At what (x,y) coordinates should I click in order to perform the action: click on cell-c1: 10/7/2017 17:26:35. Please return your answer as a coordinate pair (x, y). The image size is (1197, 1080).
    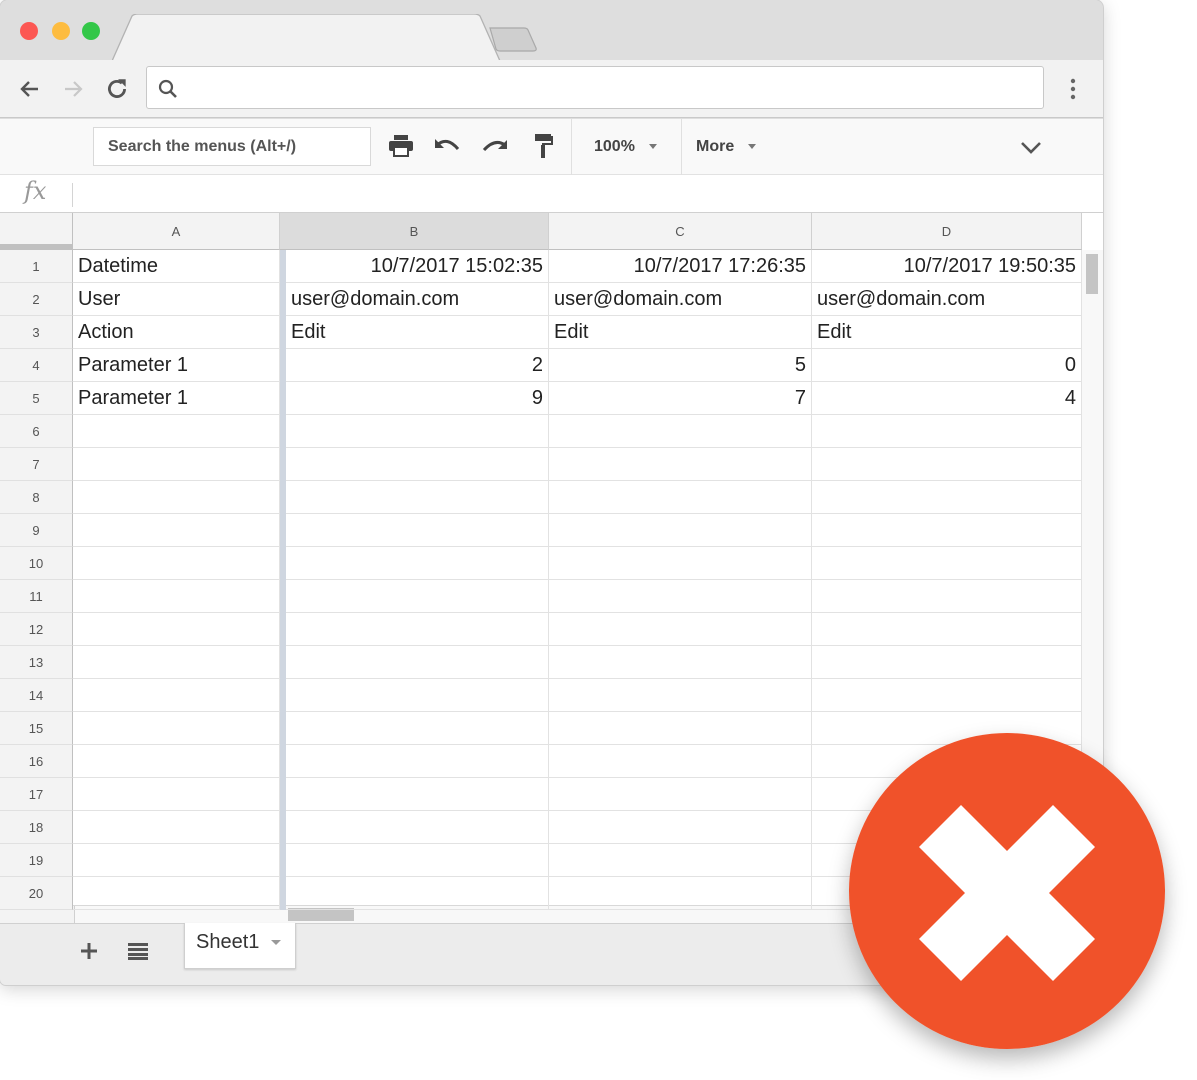
    Looking at the image, I should click on (680, 266).